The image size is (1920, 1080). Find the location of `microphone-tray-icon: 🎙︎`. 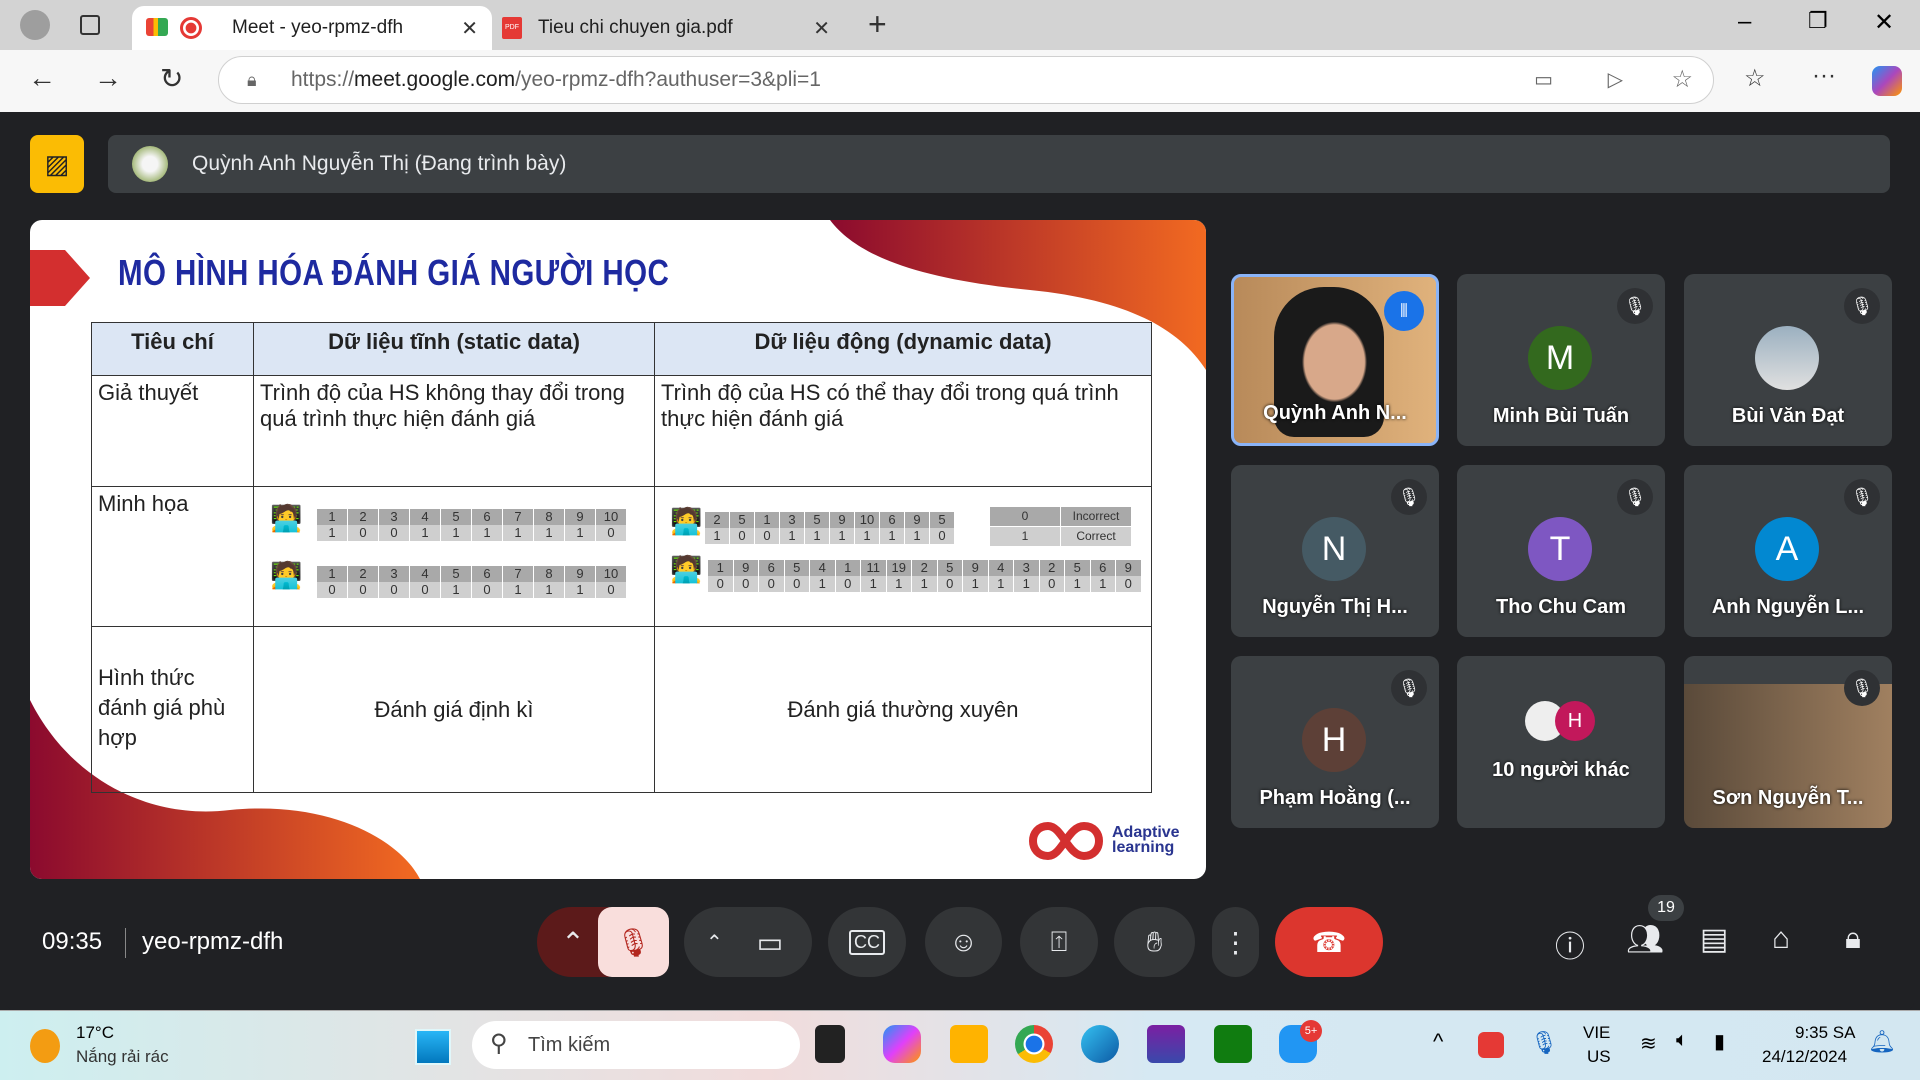

microphone-tray-icon: 🎙︎ is located at coordinates (1544, 1043).